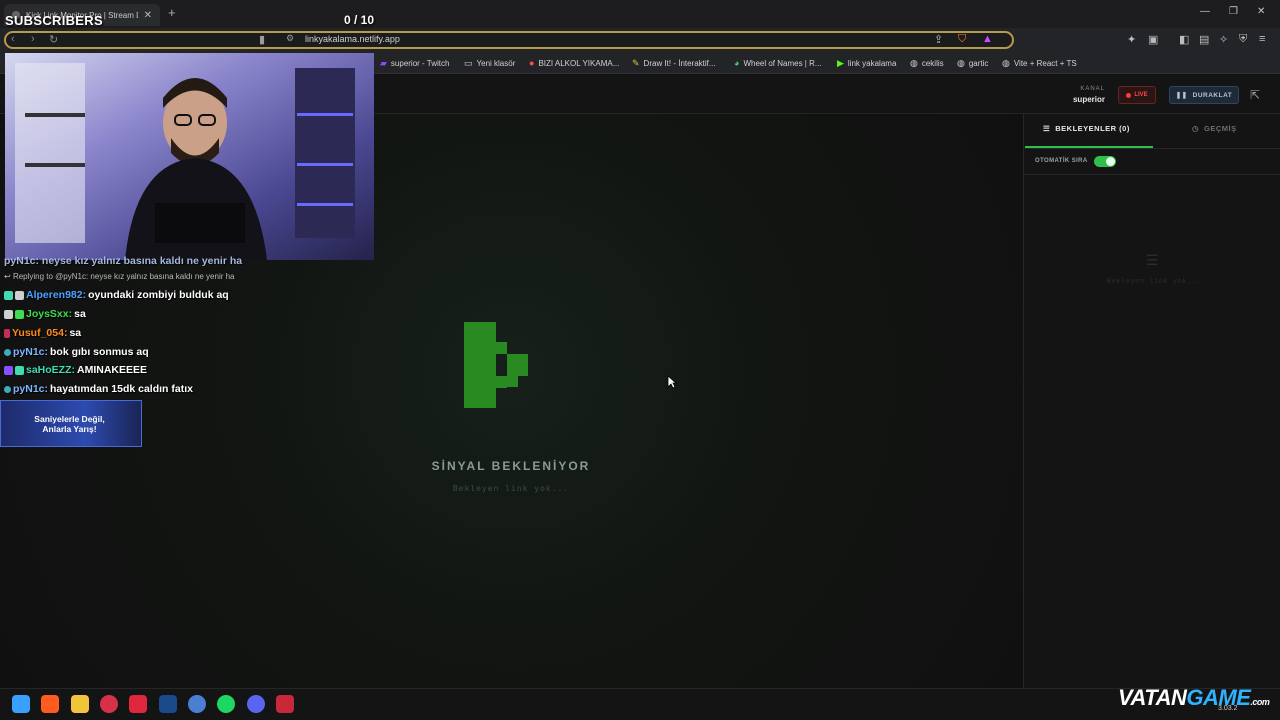 This screenshot has width=1280, height=720. I want to click on forward-icon: ›, so click(33, 39).